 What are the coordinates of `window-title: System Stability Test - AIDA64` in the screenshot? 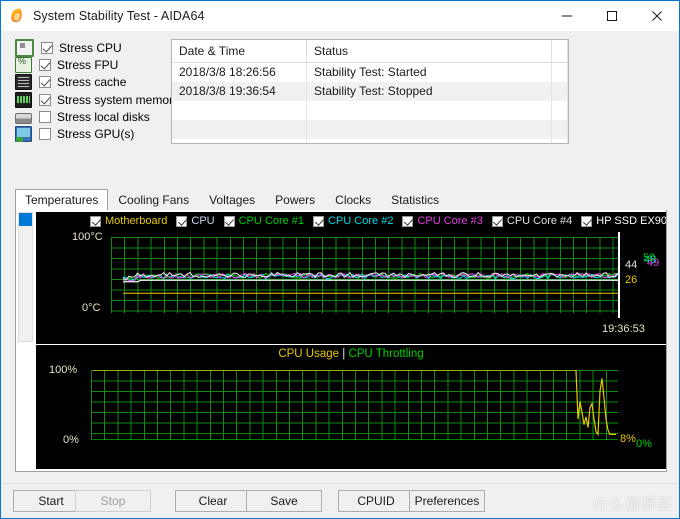 It's located at (119, 16).